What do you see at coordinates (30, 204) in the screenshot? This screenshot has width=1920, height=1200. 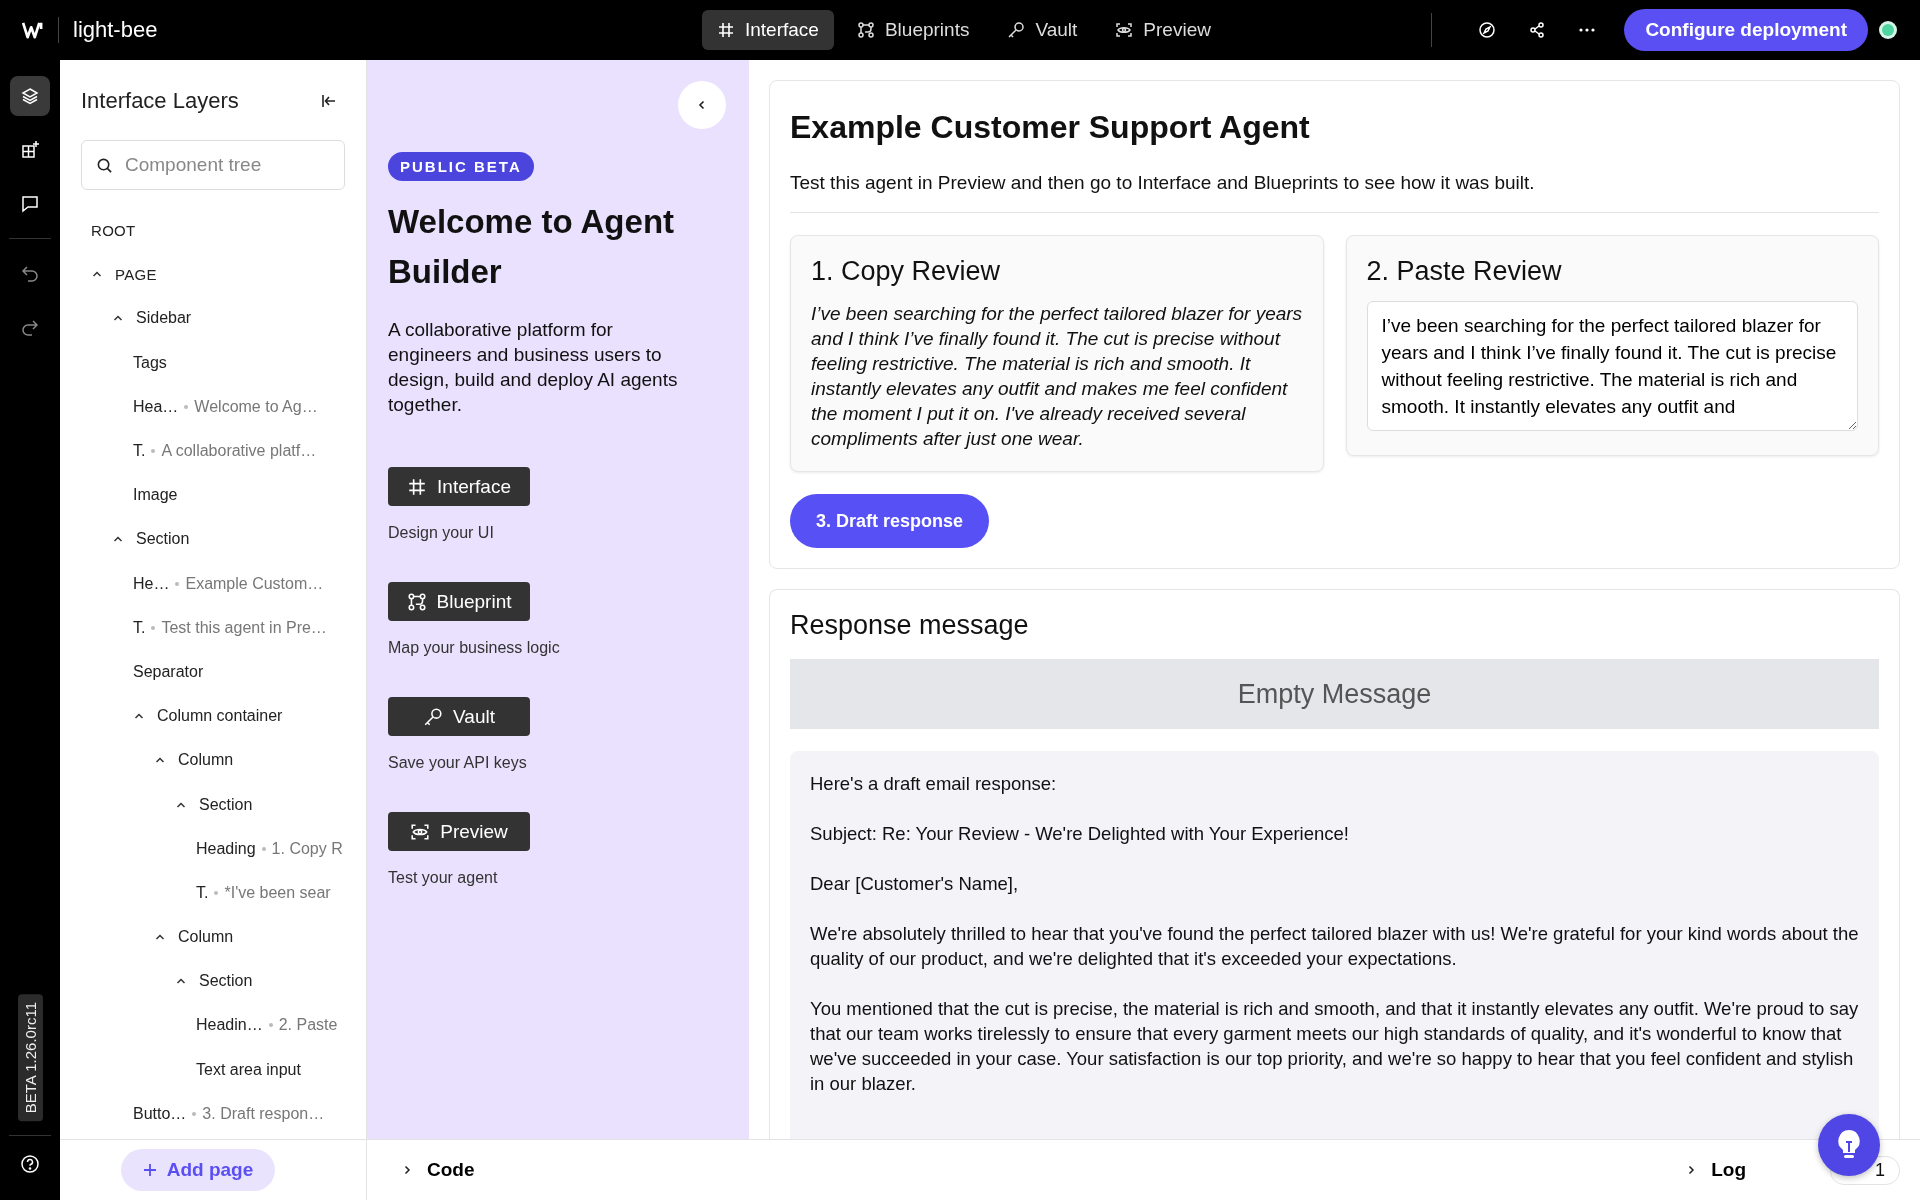 I see `comment-icon` at bounding box center [30, 204].